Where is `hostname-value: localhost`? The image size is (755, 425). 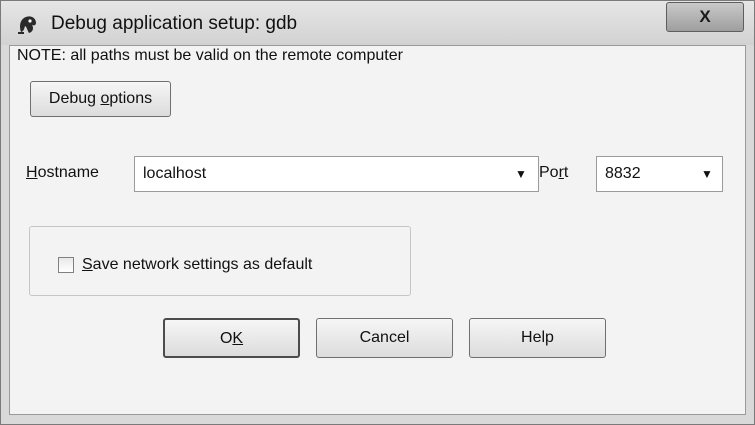 hostname-value: localhost is located at coordinates (175, 173).